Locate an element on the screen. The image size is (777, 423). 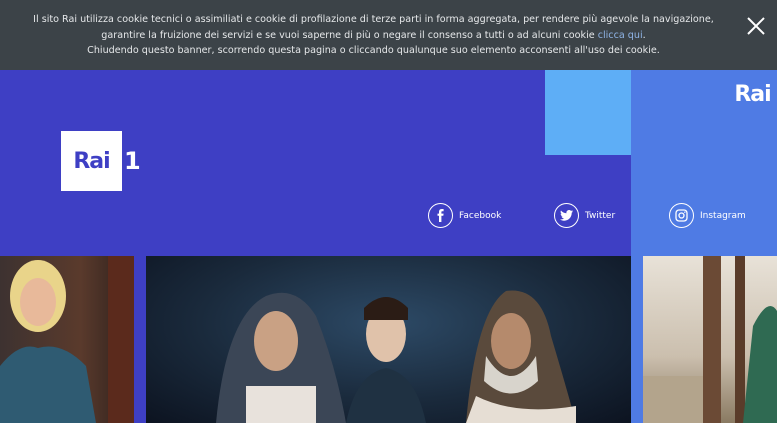
presenter-image is located at coordinates (67, 339).